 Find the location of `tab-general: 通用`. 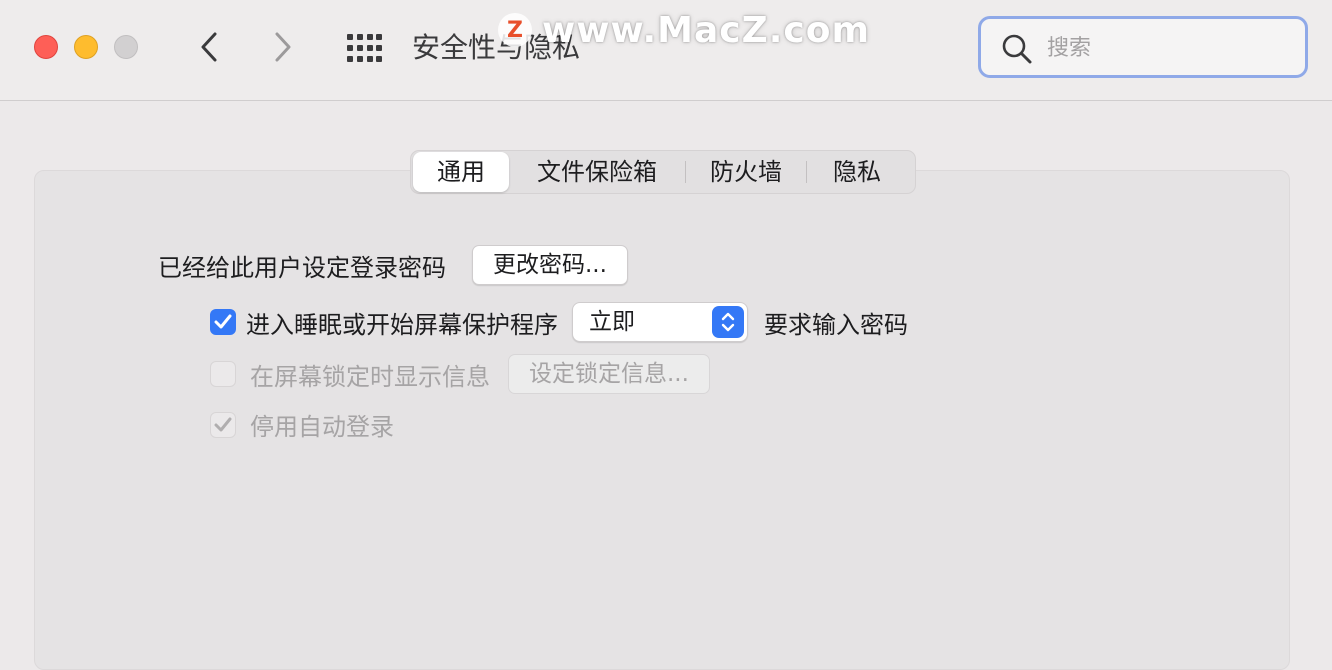

tab-general: 通用 is located at coordinates (461, 172).